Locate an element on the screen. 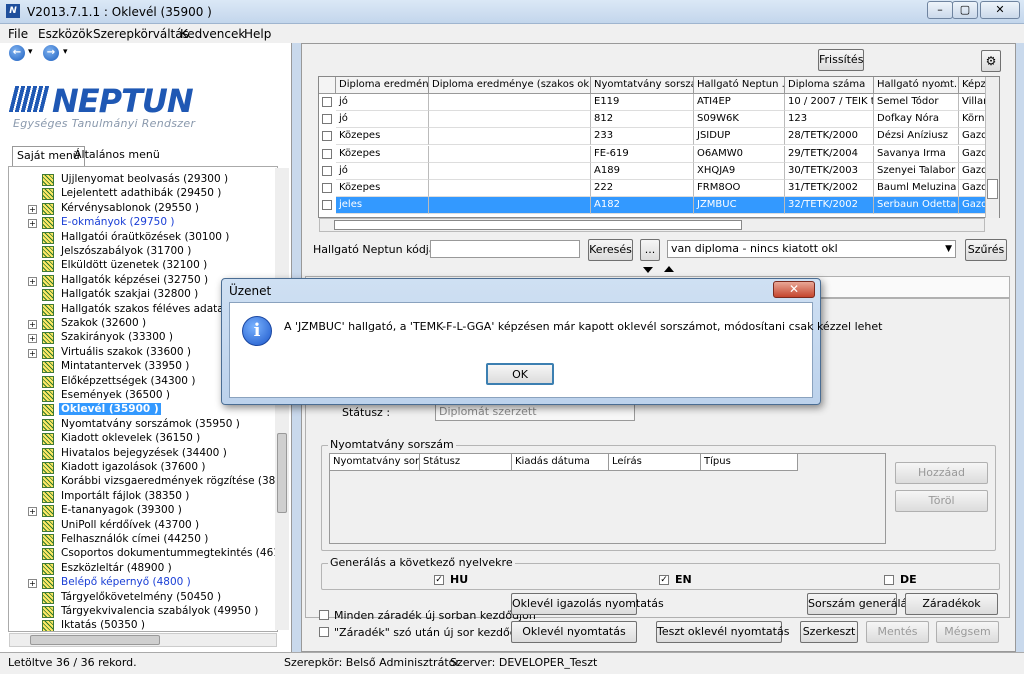 The width and height of the screenshot is (1024, 674). grid-cell: Dofkay Nóra is located at coordinates (916, 120).